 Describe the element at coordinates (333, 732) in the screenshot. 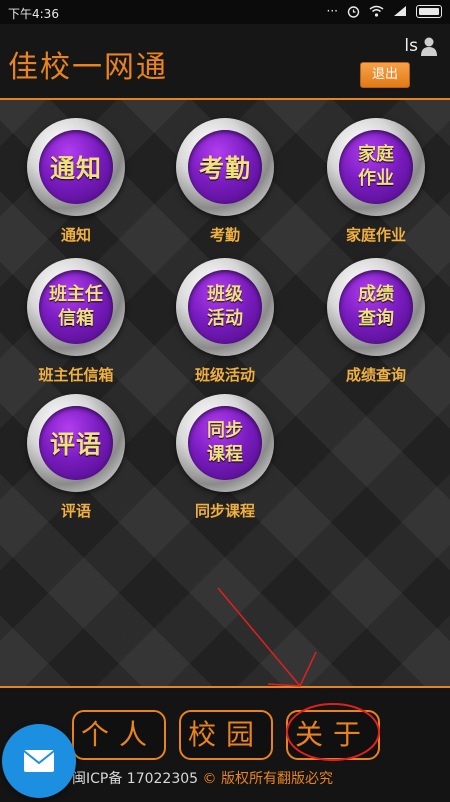

I see `annotation-circle` at that location.